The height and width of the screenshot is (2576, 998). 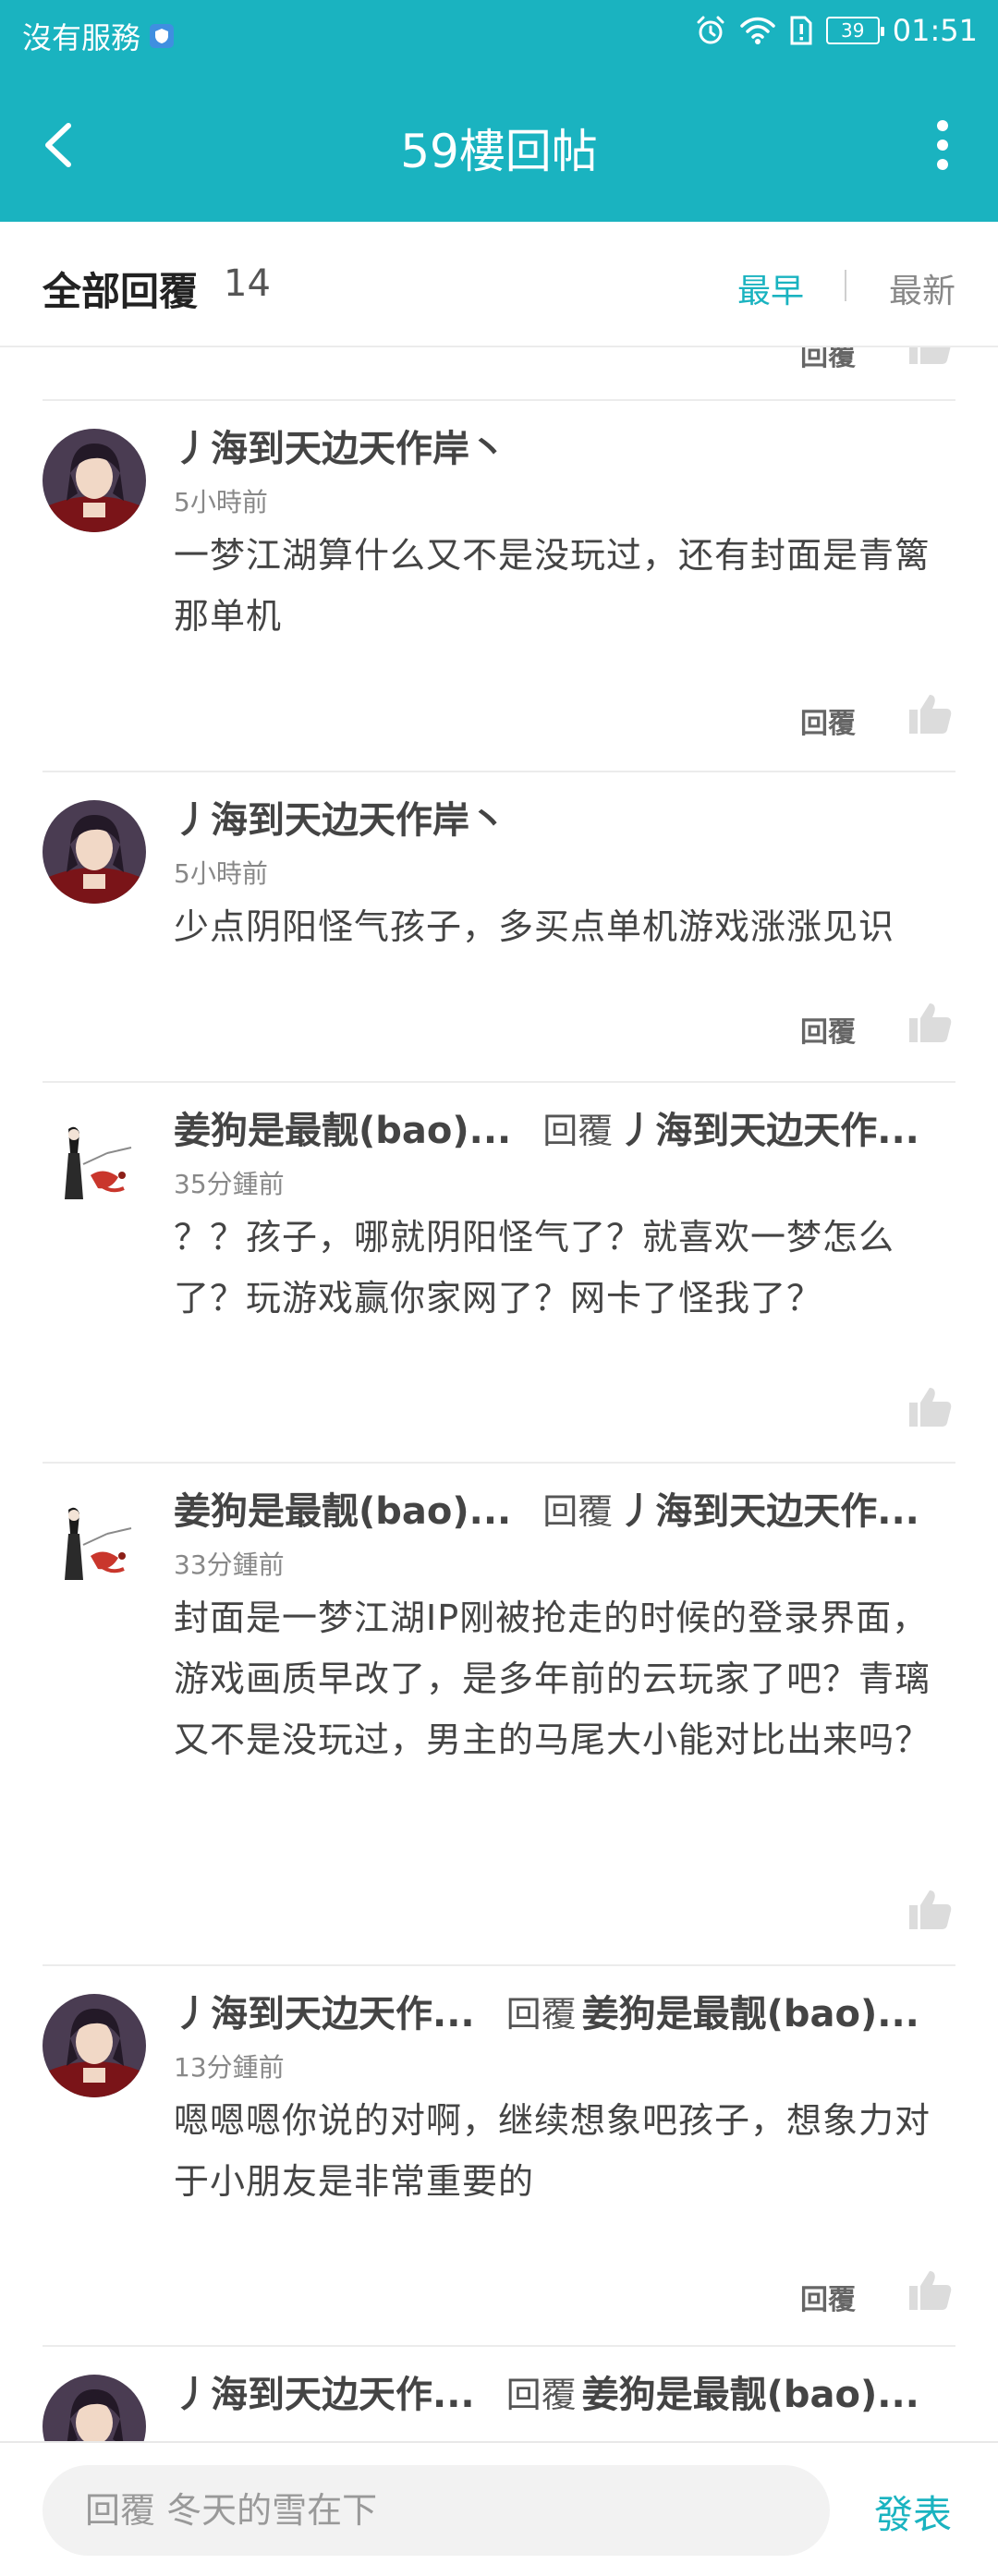 What do you see at coordinates (913, 2512) in the screenshot?
I see `send-button: 發表` at bounding box center [913, 2512].